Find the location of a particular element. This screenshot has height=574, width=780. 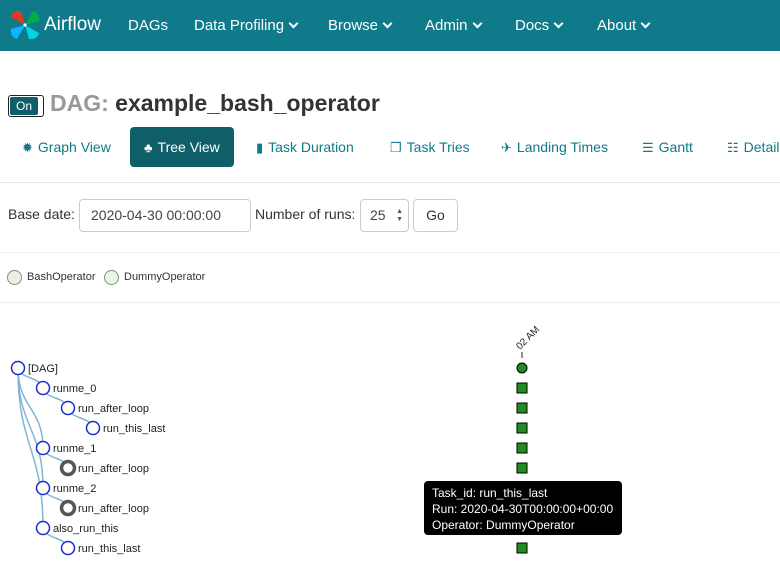

brand-link: Airflow is located at coordinates (54, 25).